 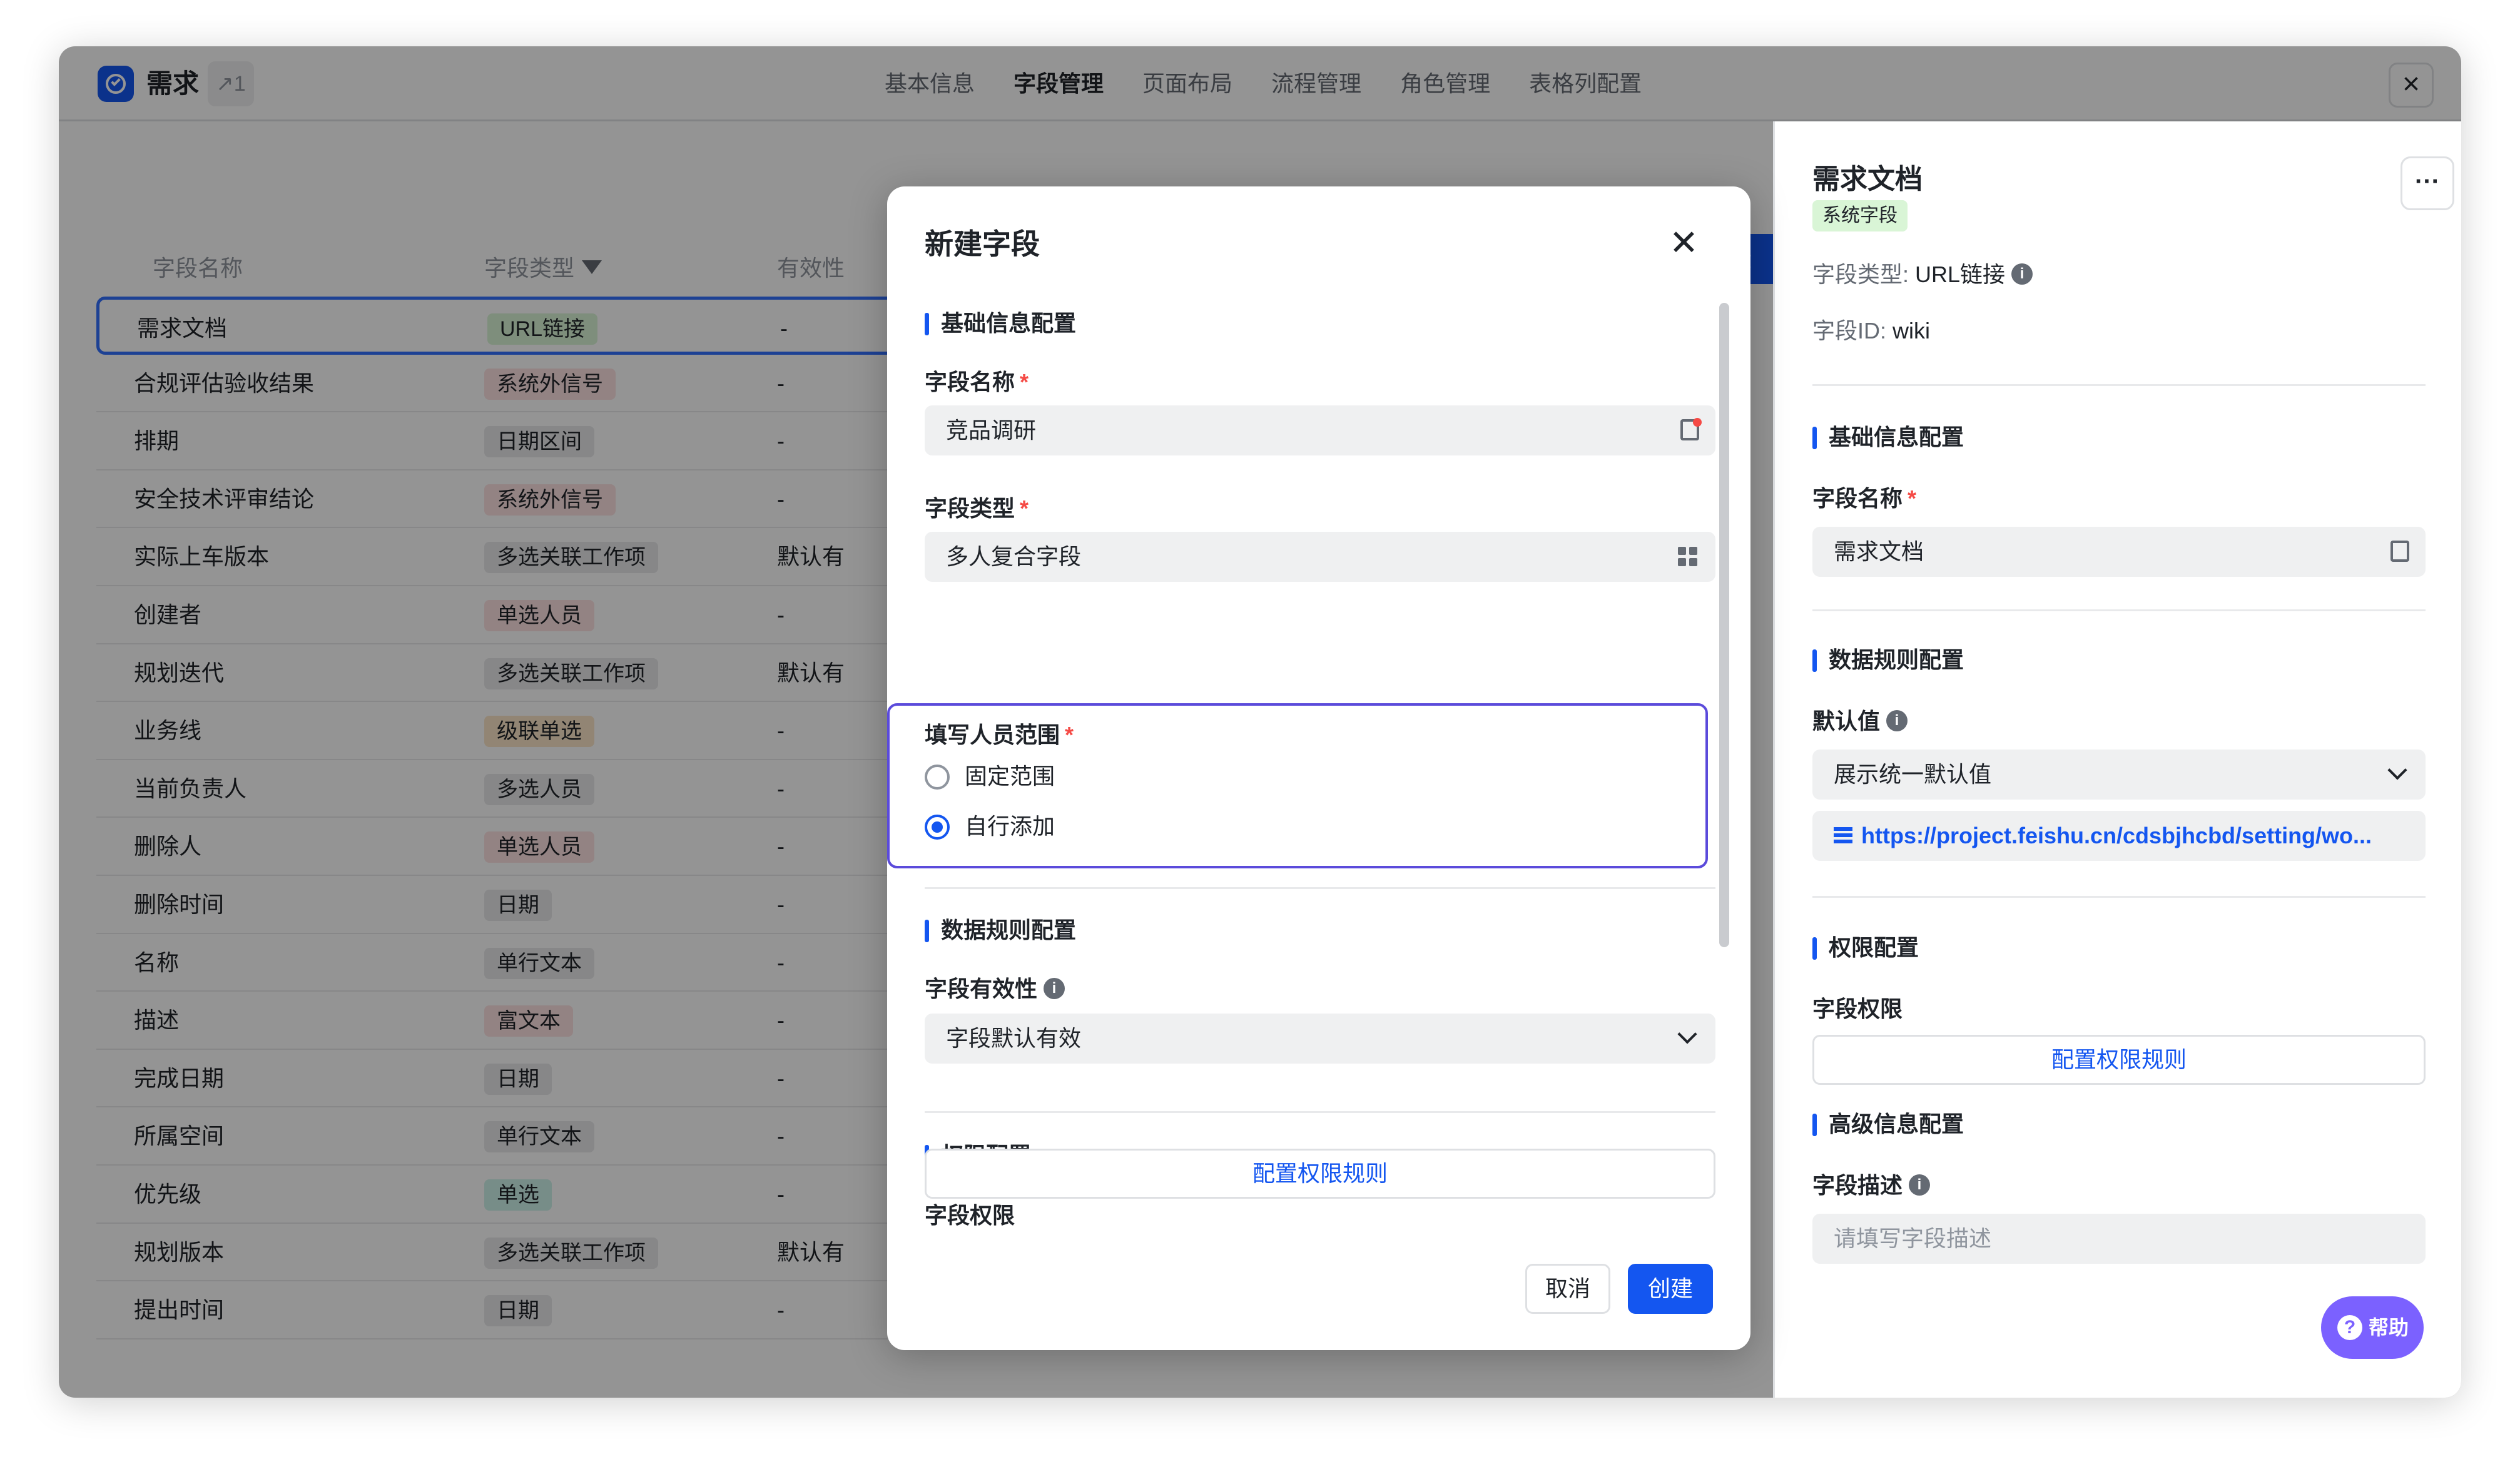 What do you see at coordinates (1001, 930) in the screenshot?
I see `section-data-rule: 数据规则配置` at bounding box center [1001, 930].